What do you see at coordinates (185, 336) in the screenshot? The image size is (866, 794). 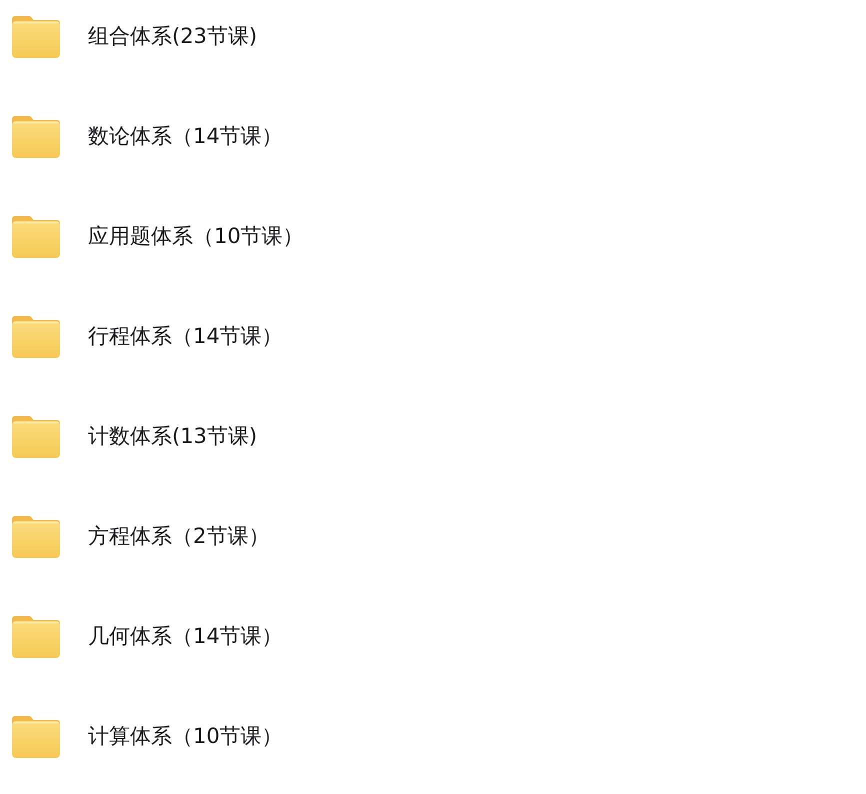 I see `folder-name: 行程体系（14节课）` at bounding box center [185, 336].